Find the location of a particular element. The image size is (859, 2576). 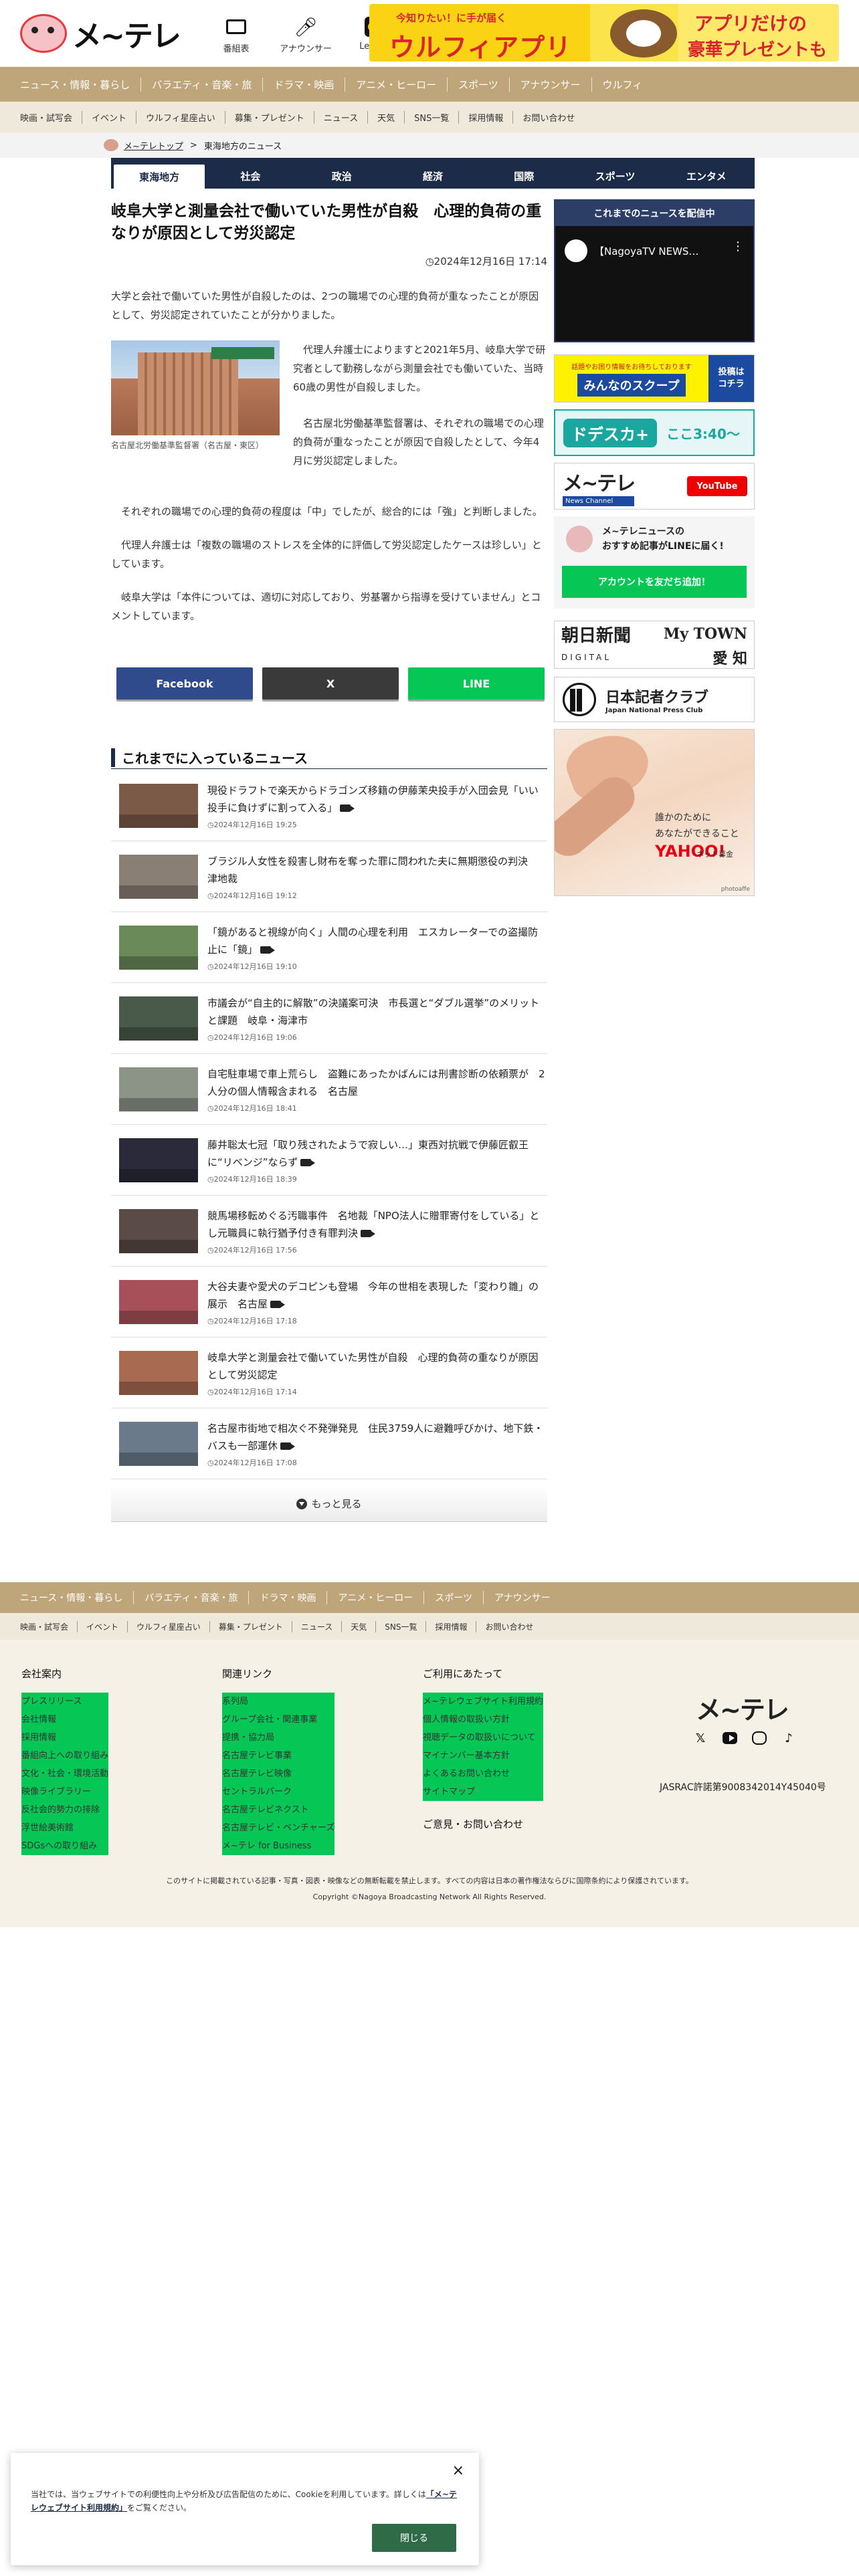

app-banner: 今知りたい！に手が届く ウルフィアプリ アプリだけの 豪華プレゼントも is located at coordinates (604, 33).